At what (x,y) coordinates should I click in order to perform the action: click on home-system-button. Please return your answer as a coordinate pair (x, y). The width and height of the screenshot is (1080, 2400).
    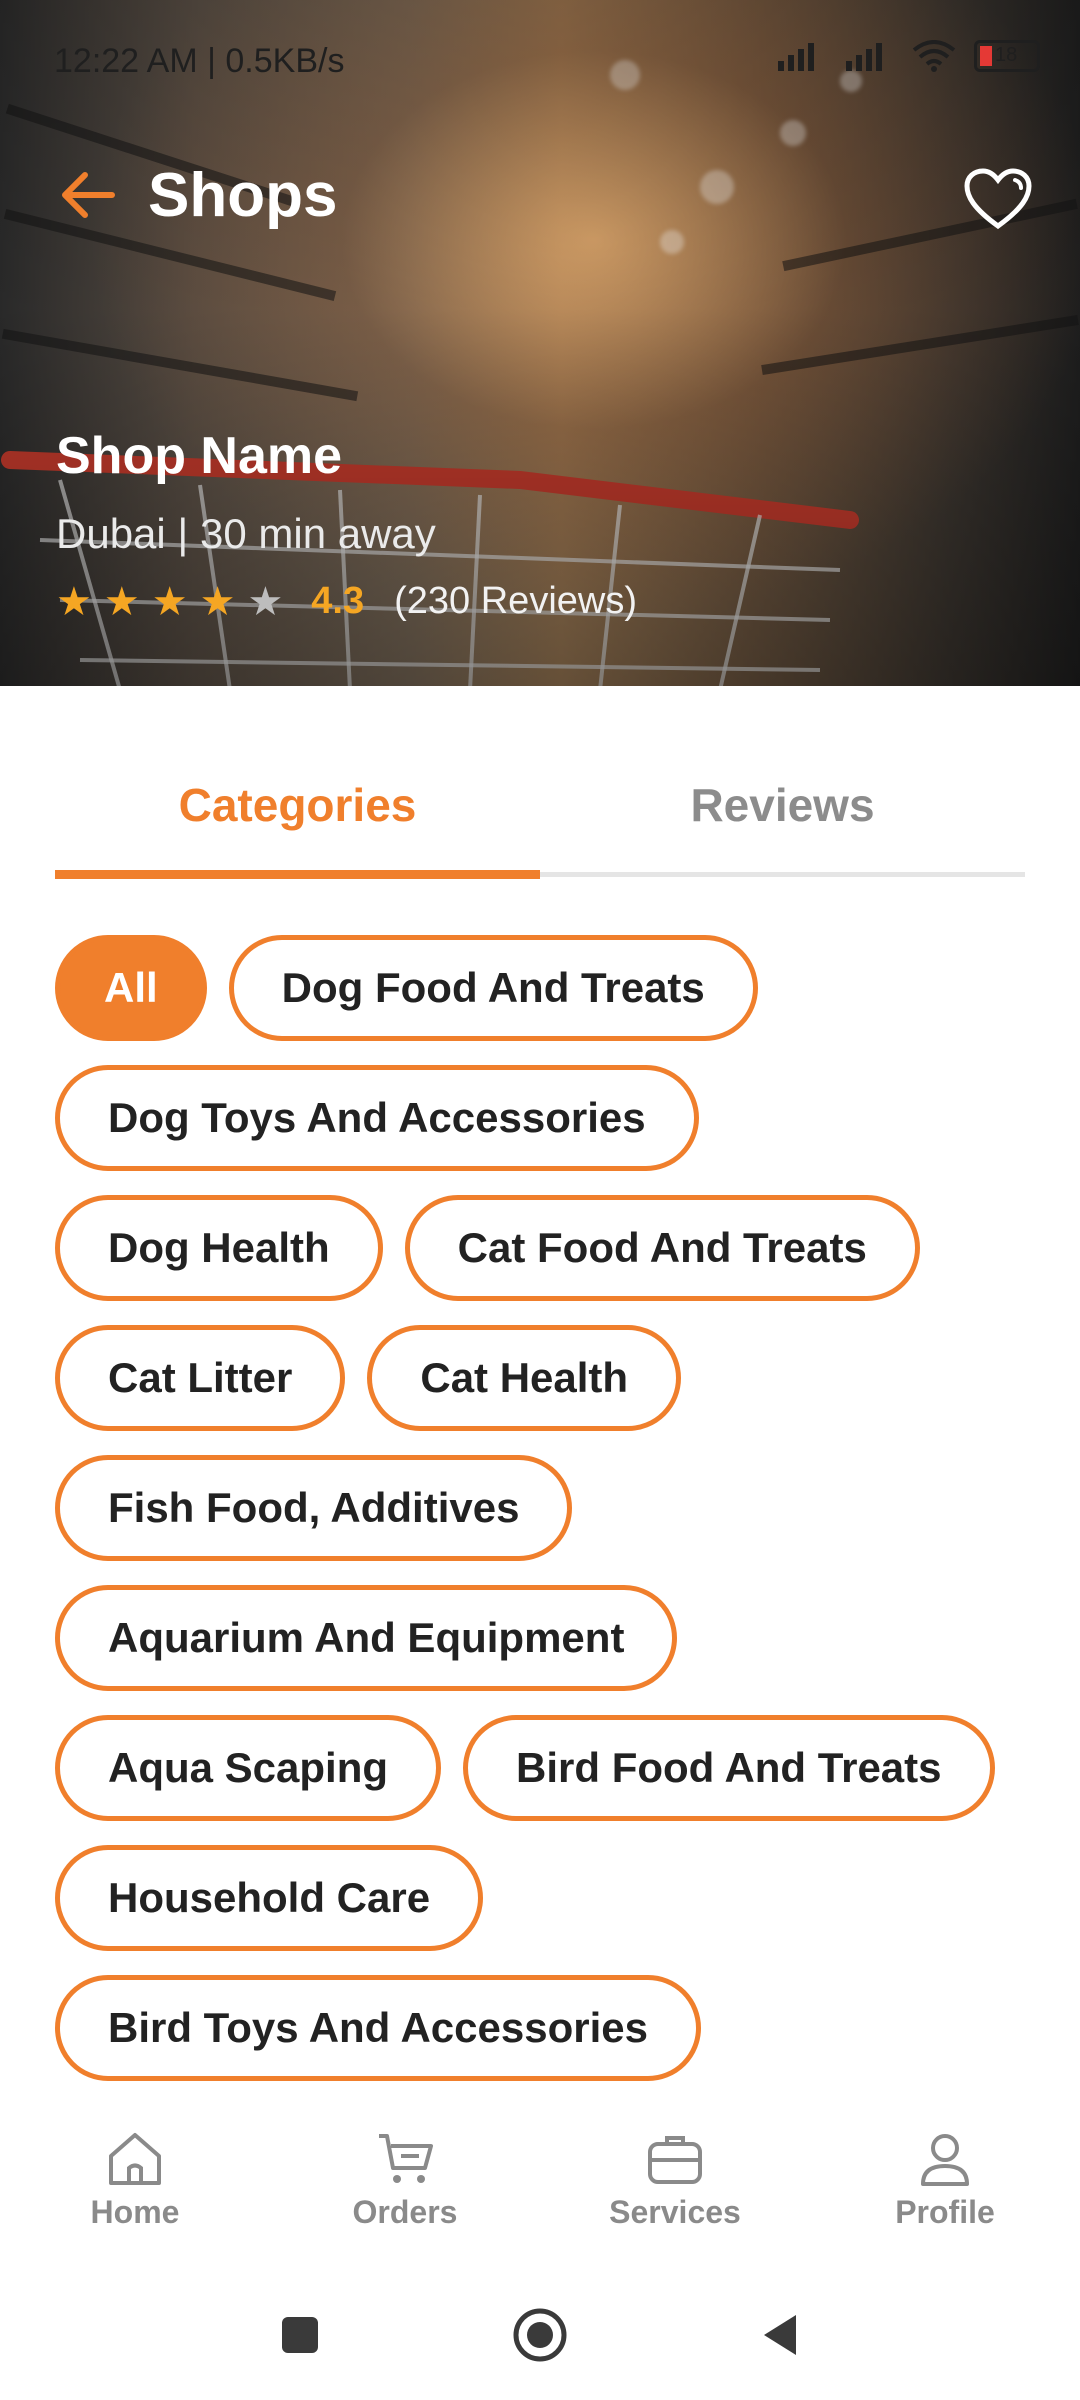
    Looking at the image, I should click on (540, 2335).